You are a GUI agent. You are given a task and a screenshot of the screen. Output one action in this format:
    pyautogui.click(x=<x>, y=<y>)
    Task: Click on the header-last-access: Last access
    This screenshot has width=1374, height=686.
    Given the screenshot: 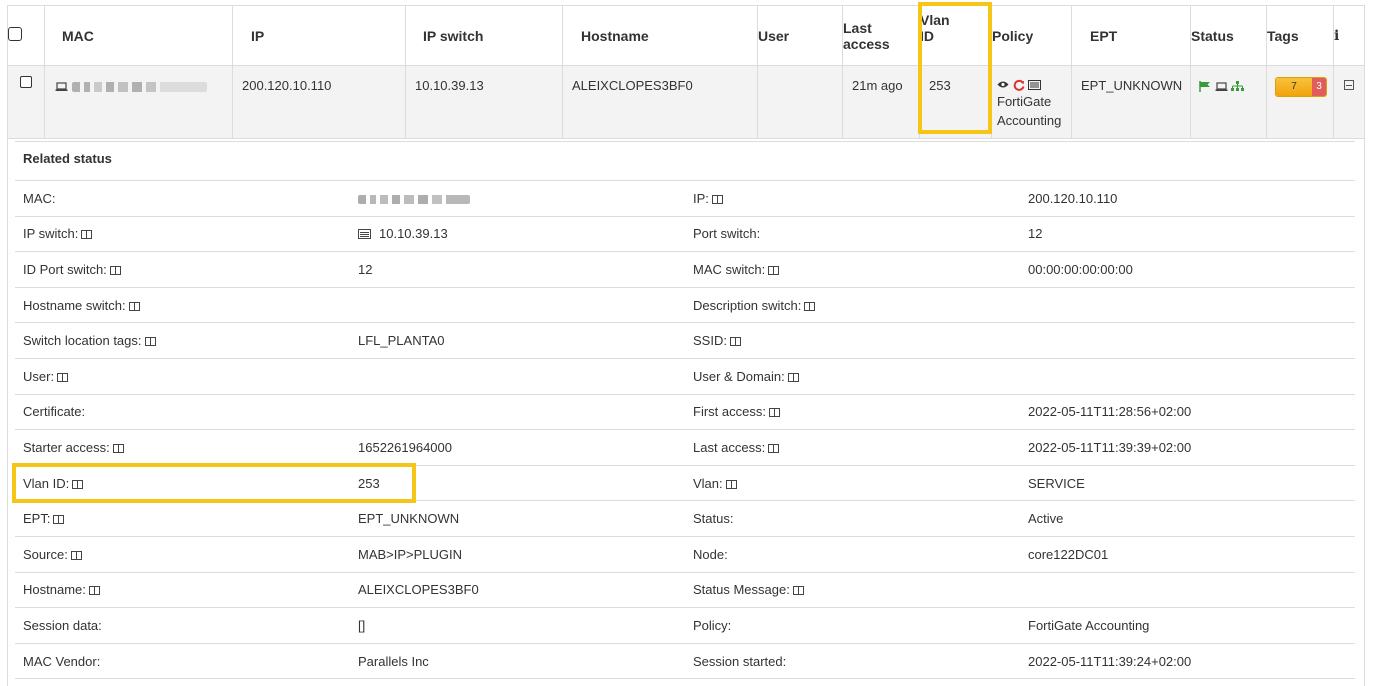 What is the action you would take?
    pyautogui.click(x=881, y=35)
    